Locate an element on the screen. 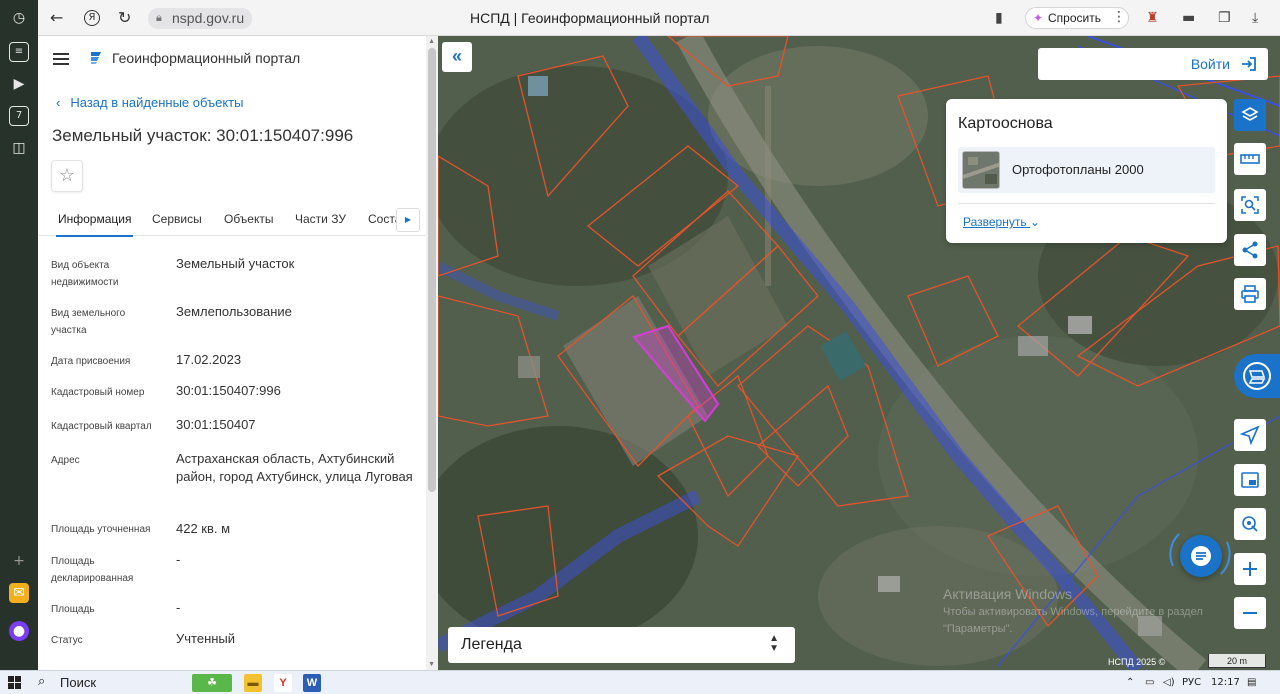  print-icon is located at coordinates (1250, 294).